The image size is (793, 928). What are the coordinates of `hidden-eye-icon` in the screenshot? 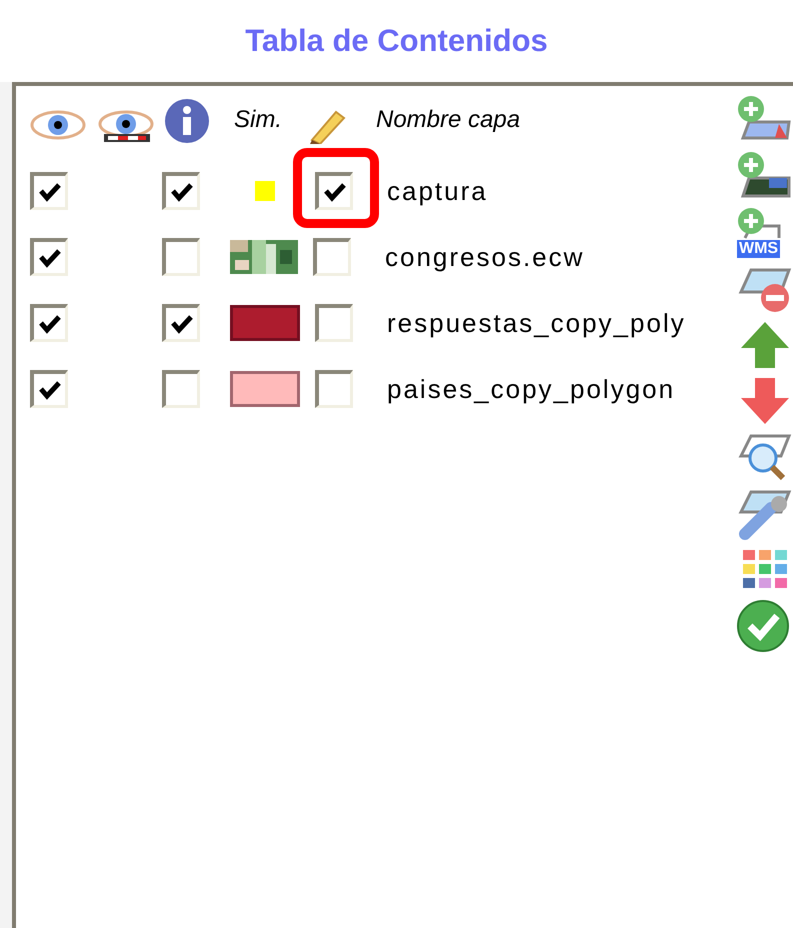 It's located at (126, 127).